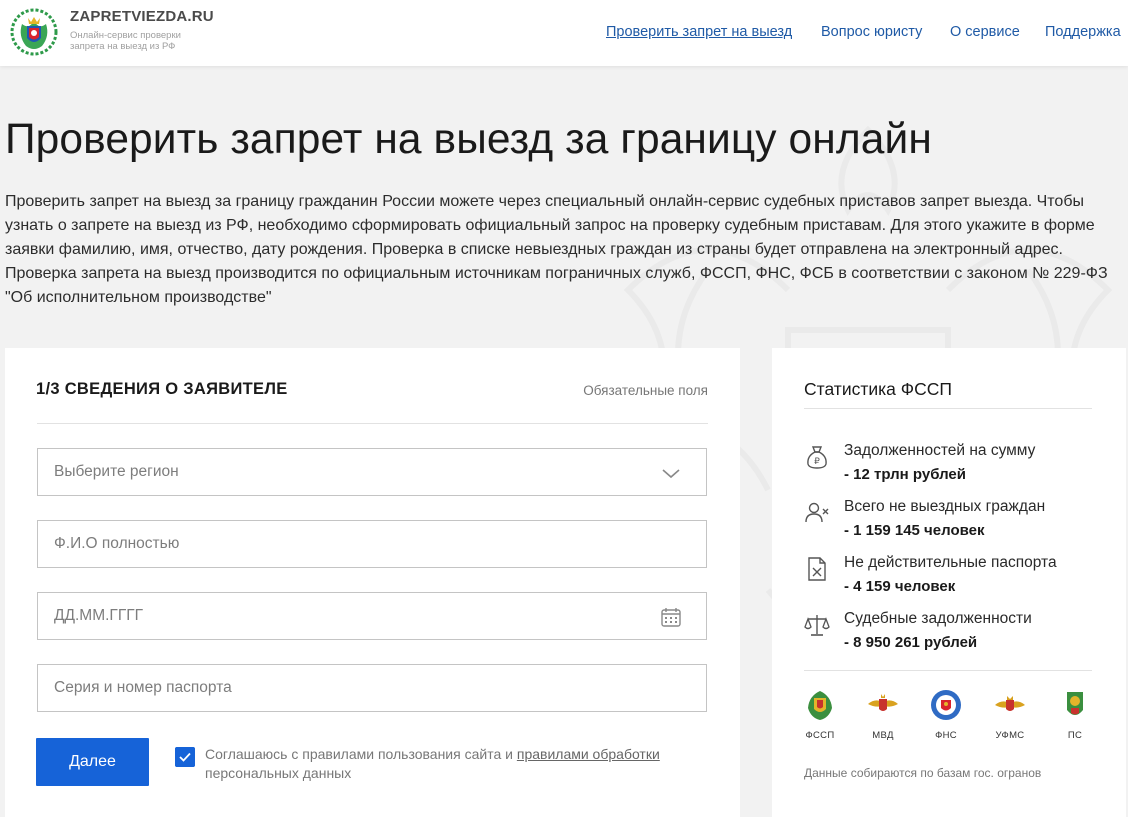  I want to click on region-placeholder: Выберите регион, so click(116, 471).